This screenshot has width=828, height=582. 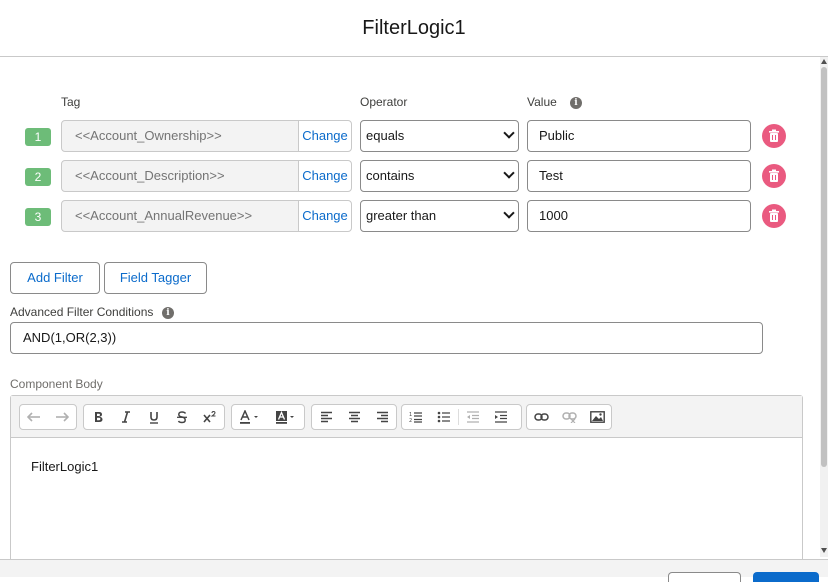 What do you see at coordinates (182, 417) in the screenshot?
I see `strikethrough-icon` at bounding box center [182, 417].